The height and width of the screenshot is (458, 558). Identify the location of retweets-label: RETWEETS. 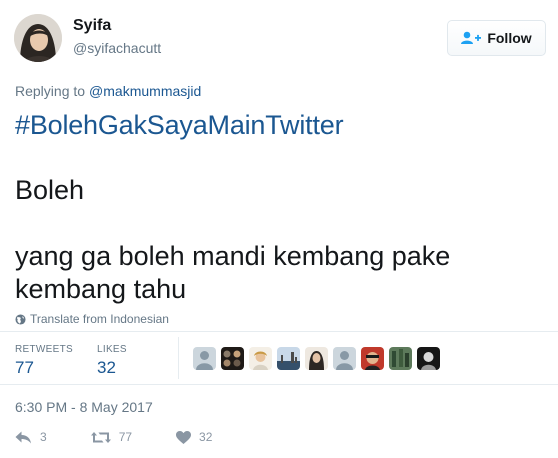
(44, 349).